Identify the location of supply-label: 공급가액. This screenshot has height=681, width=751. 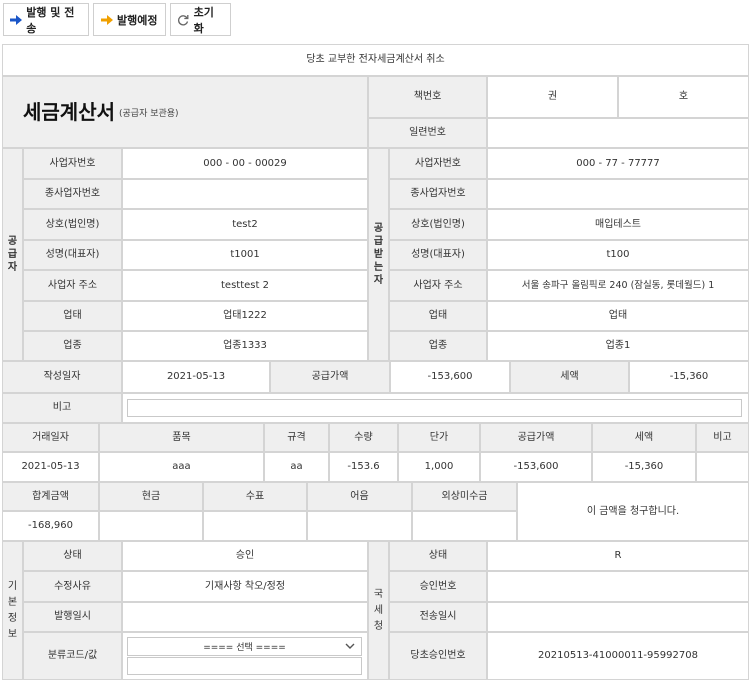
(330, 377).